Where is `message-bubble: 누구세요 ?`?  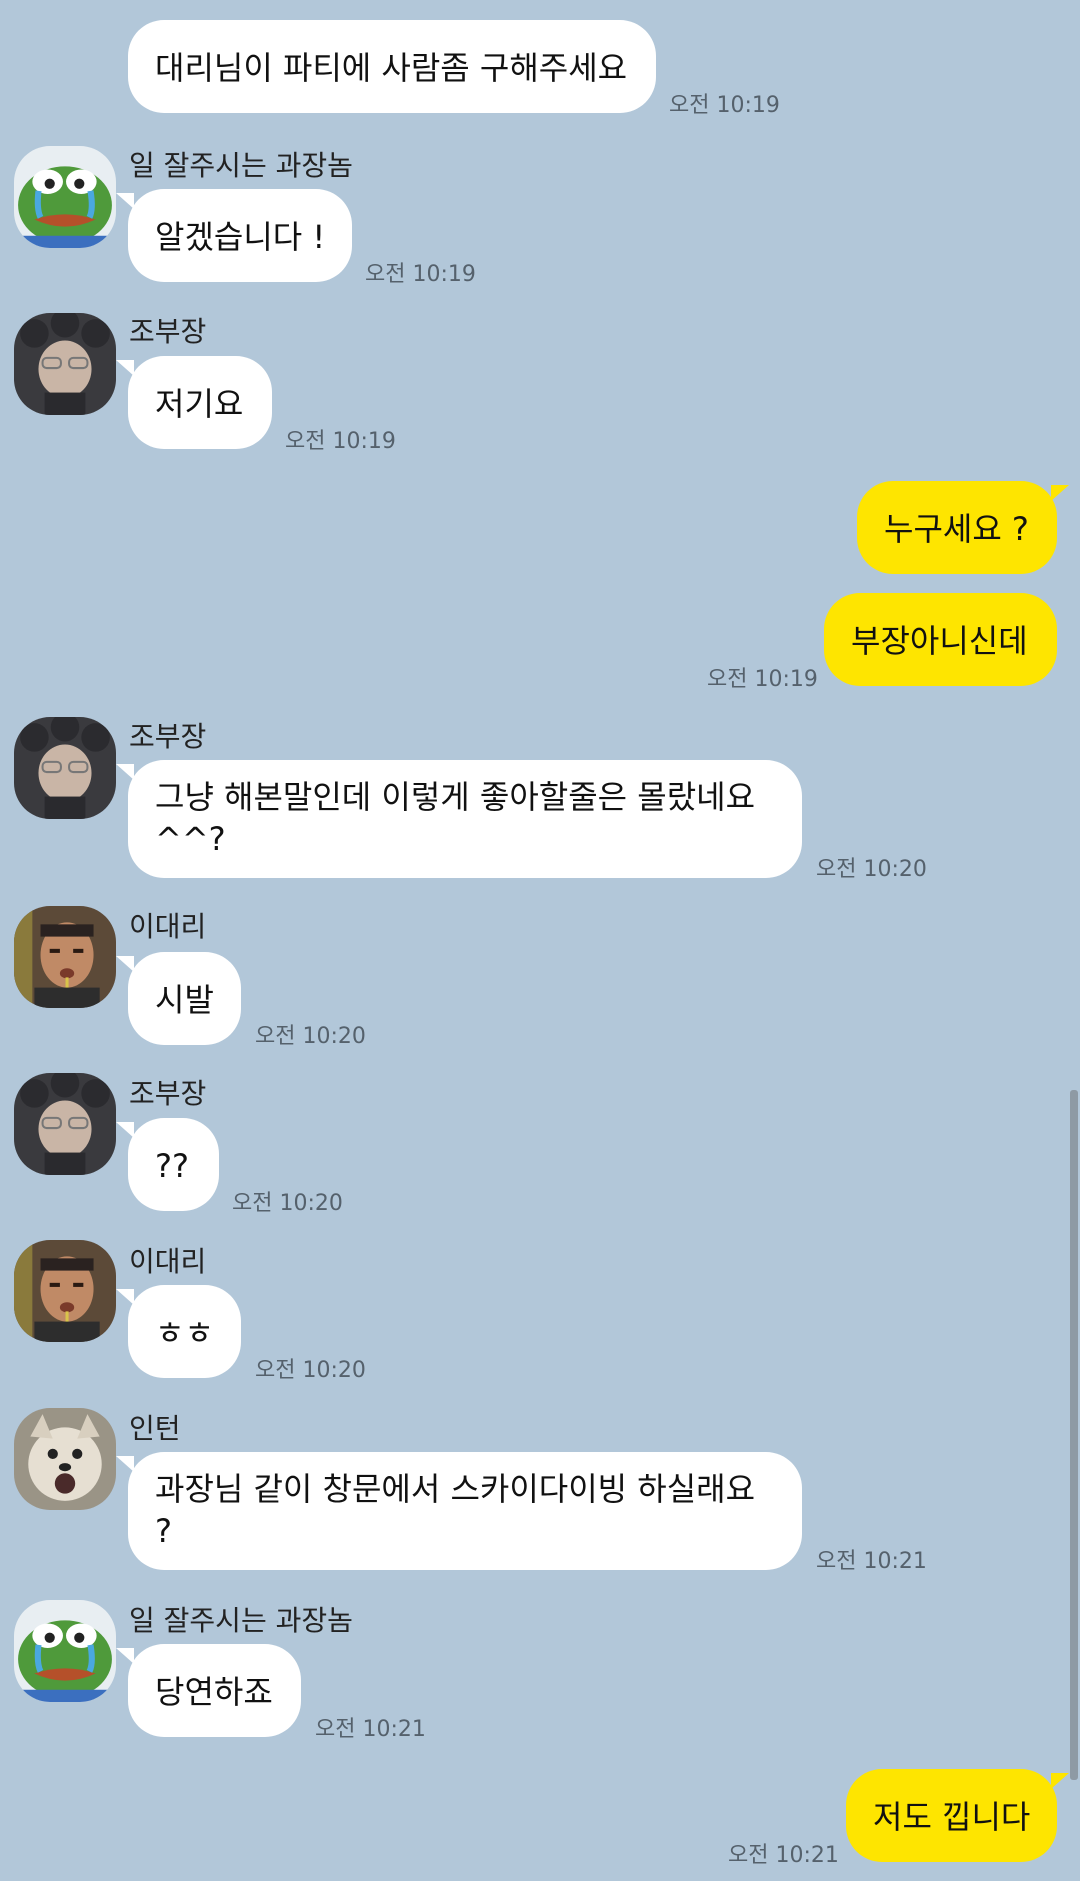 message-bubble: 누구세요 ? is located at coordinates (963, 527).